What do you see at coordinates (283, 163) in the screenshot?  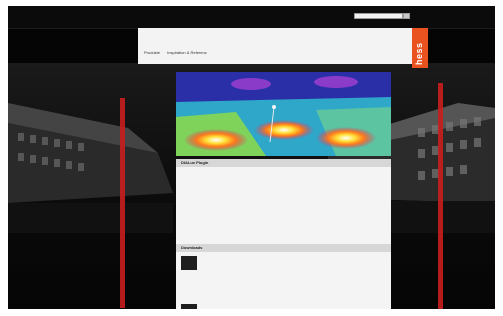 I see `section-header: DIALux Plugin` at bounding box center [283, 163].